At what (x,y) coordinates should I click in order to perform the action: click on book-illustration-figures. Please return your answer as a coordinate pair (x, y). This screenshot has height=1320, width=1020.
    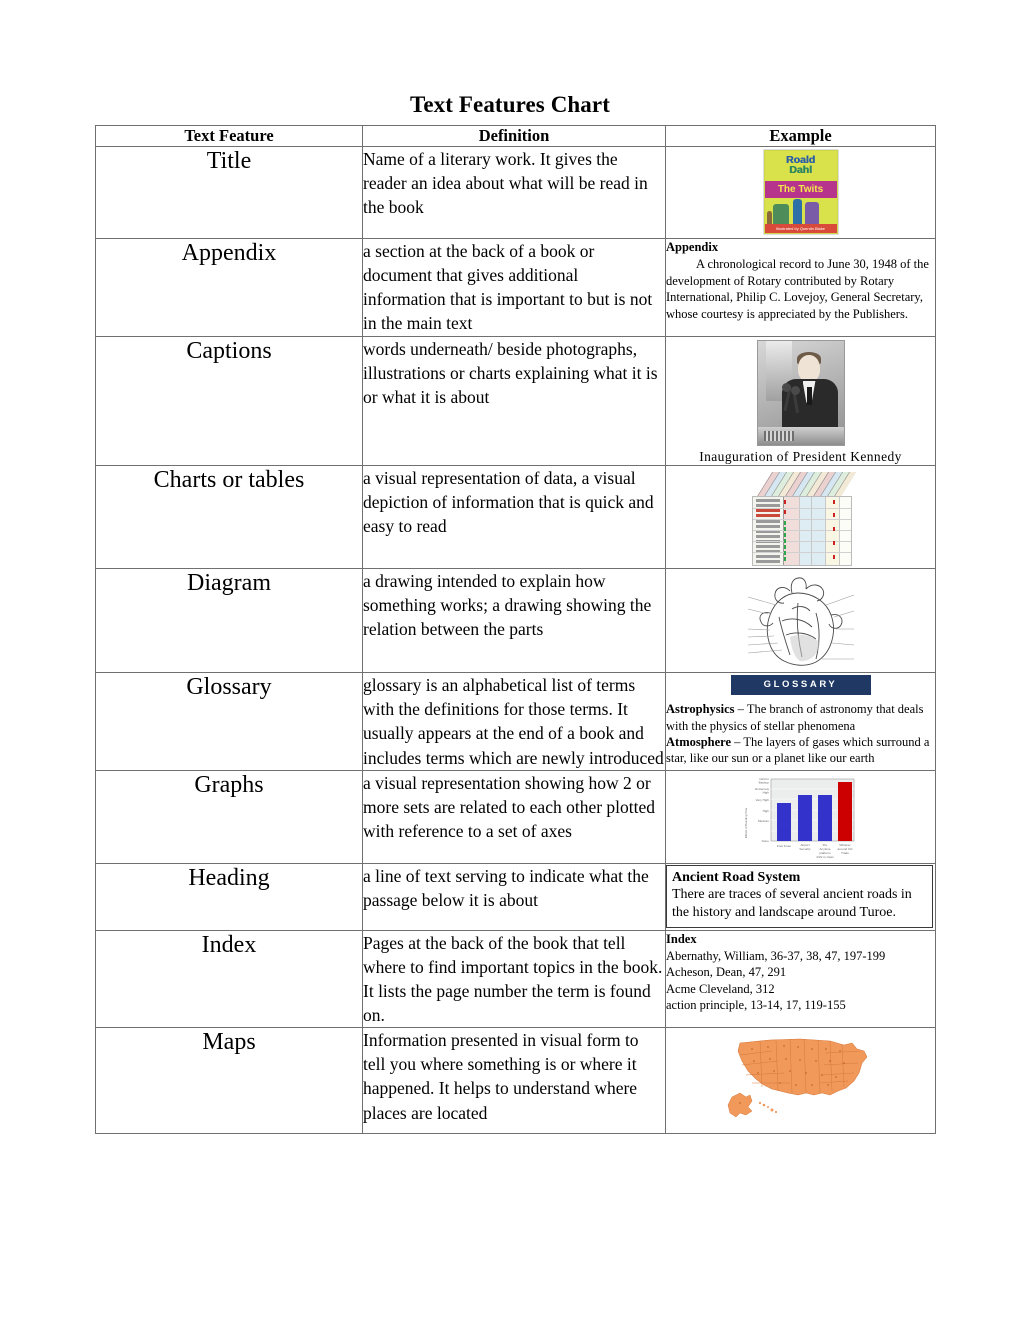
    Looking at the image, I should click on (801, 210).